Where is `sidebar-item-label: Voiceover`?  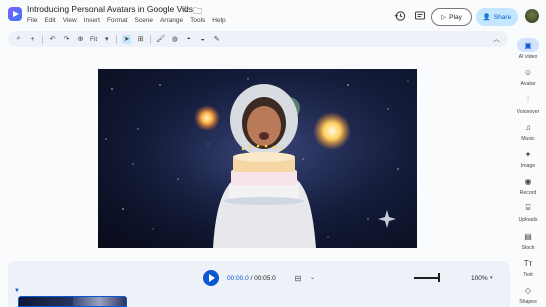
sidebar-item-label: Voiceover is located at coordinates (528, 112).